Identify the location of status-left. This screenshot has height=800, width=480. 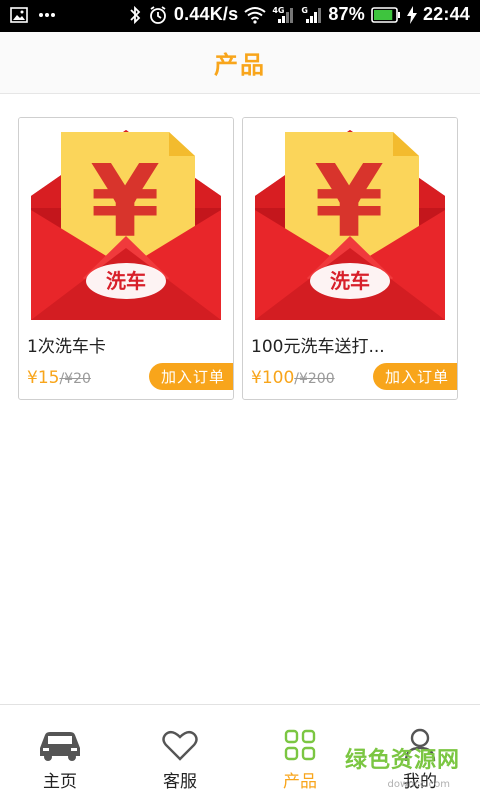
(33, 15).